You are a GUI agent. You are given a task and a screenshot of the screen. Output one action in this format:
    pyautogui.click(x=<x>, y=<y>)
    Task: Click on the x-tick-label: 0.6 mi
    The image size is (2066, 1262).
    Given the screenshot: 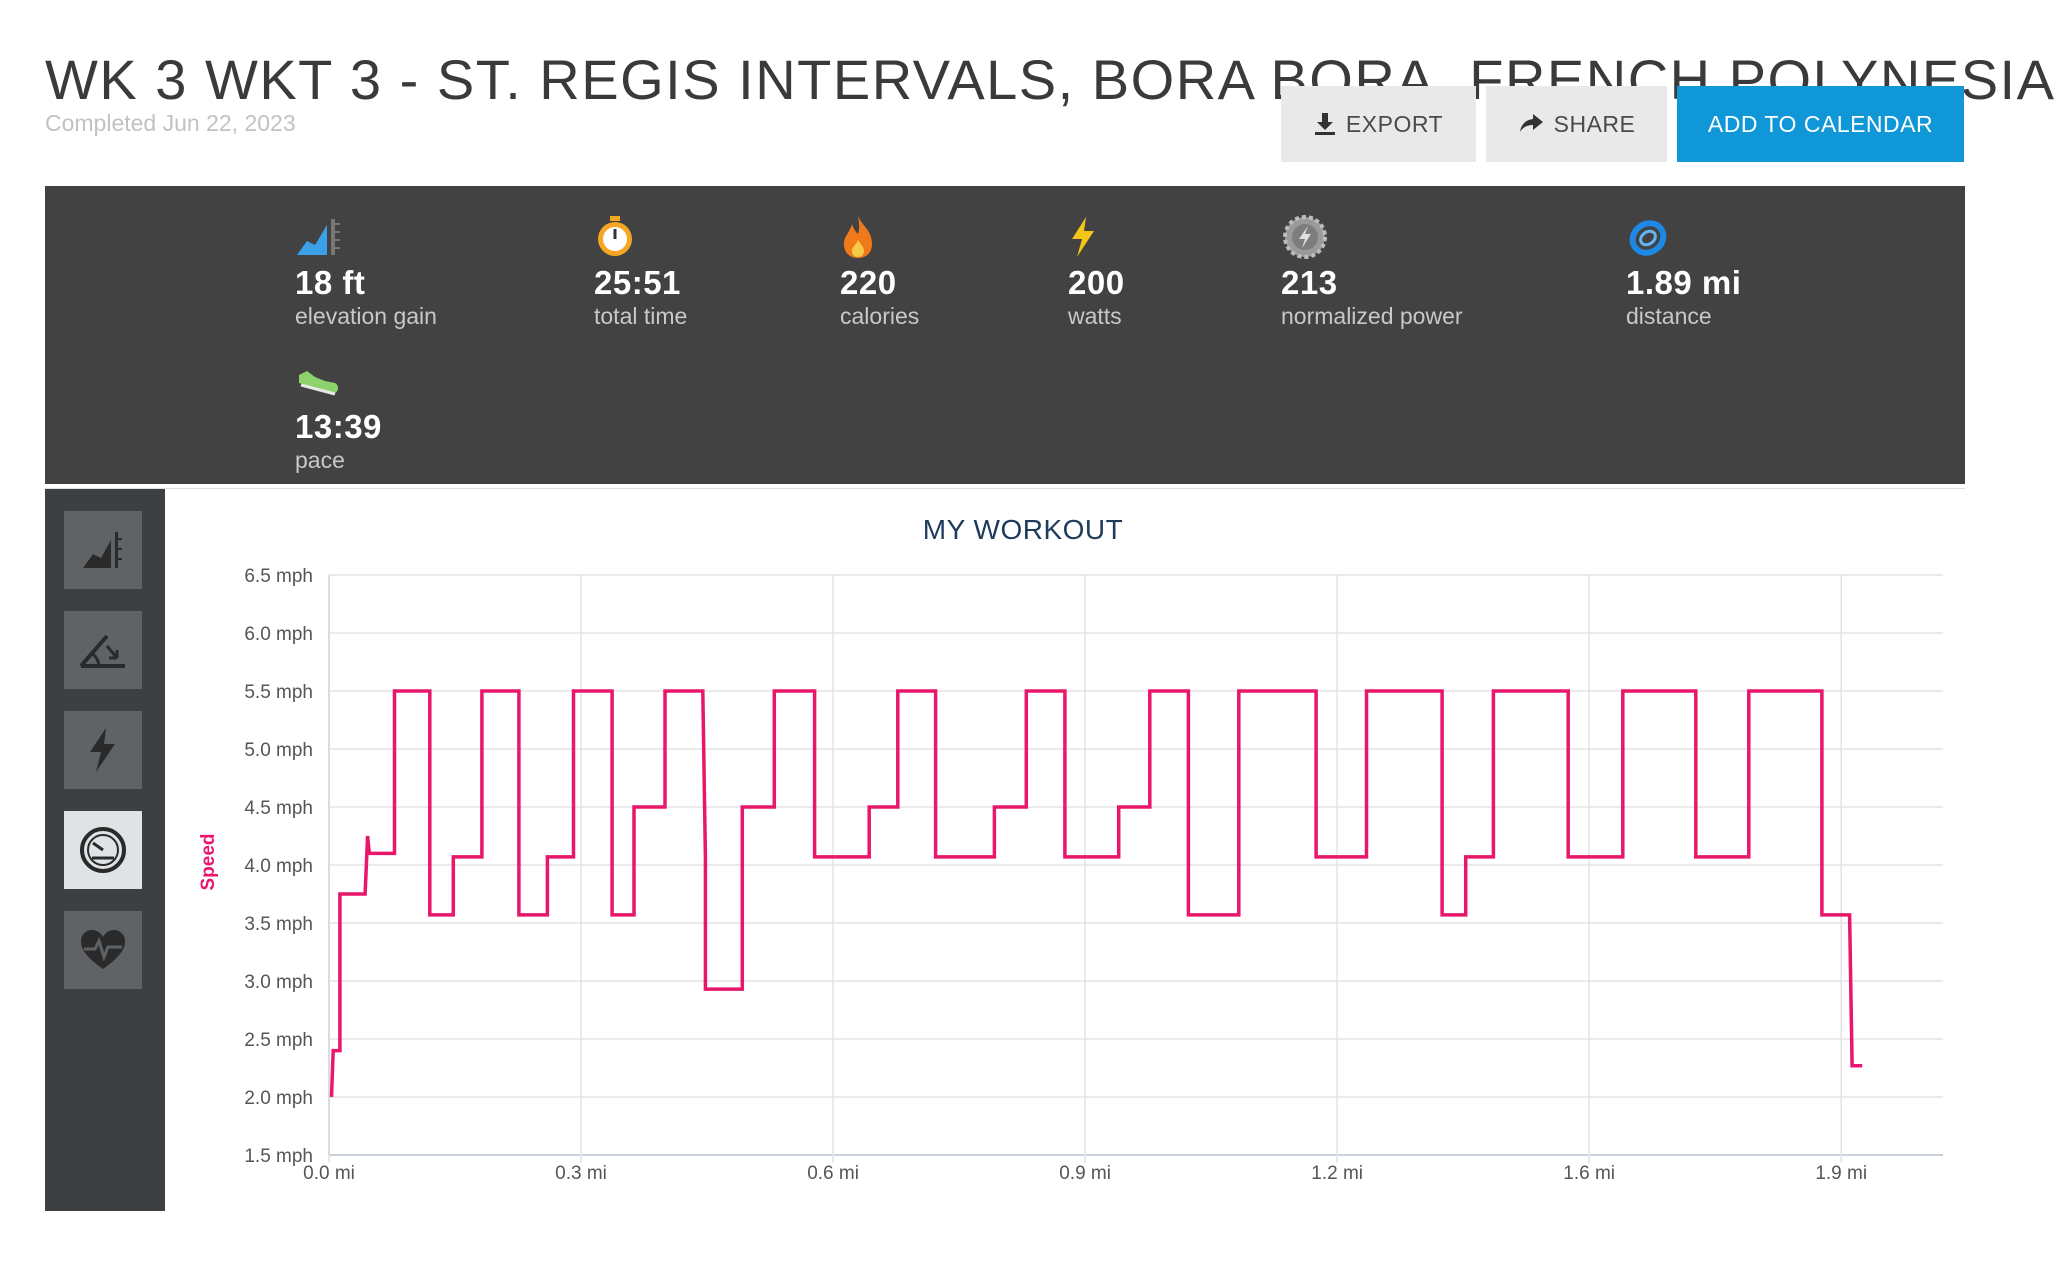 What is the action you would take?
    pyautogui.click(x=833, y=1173)
    